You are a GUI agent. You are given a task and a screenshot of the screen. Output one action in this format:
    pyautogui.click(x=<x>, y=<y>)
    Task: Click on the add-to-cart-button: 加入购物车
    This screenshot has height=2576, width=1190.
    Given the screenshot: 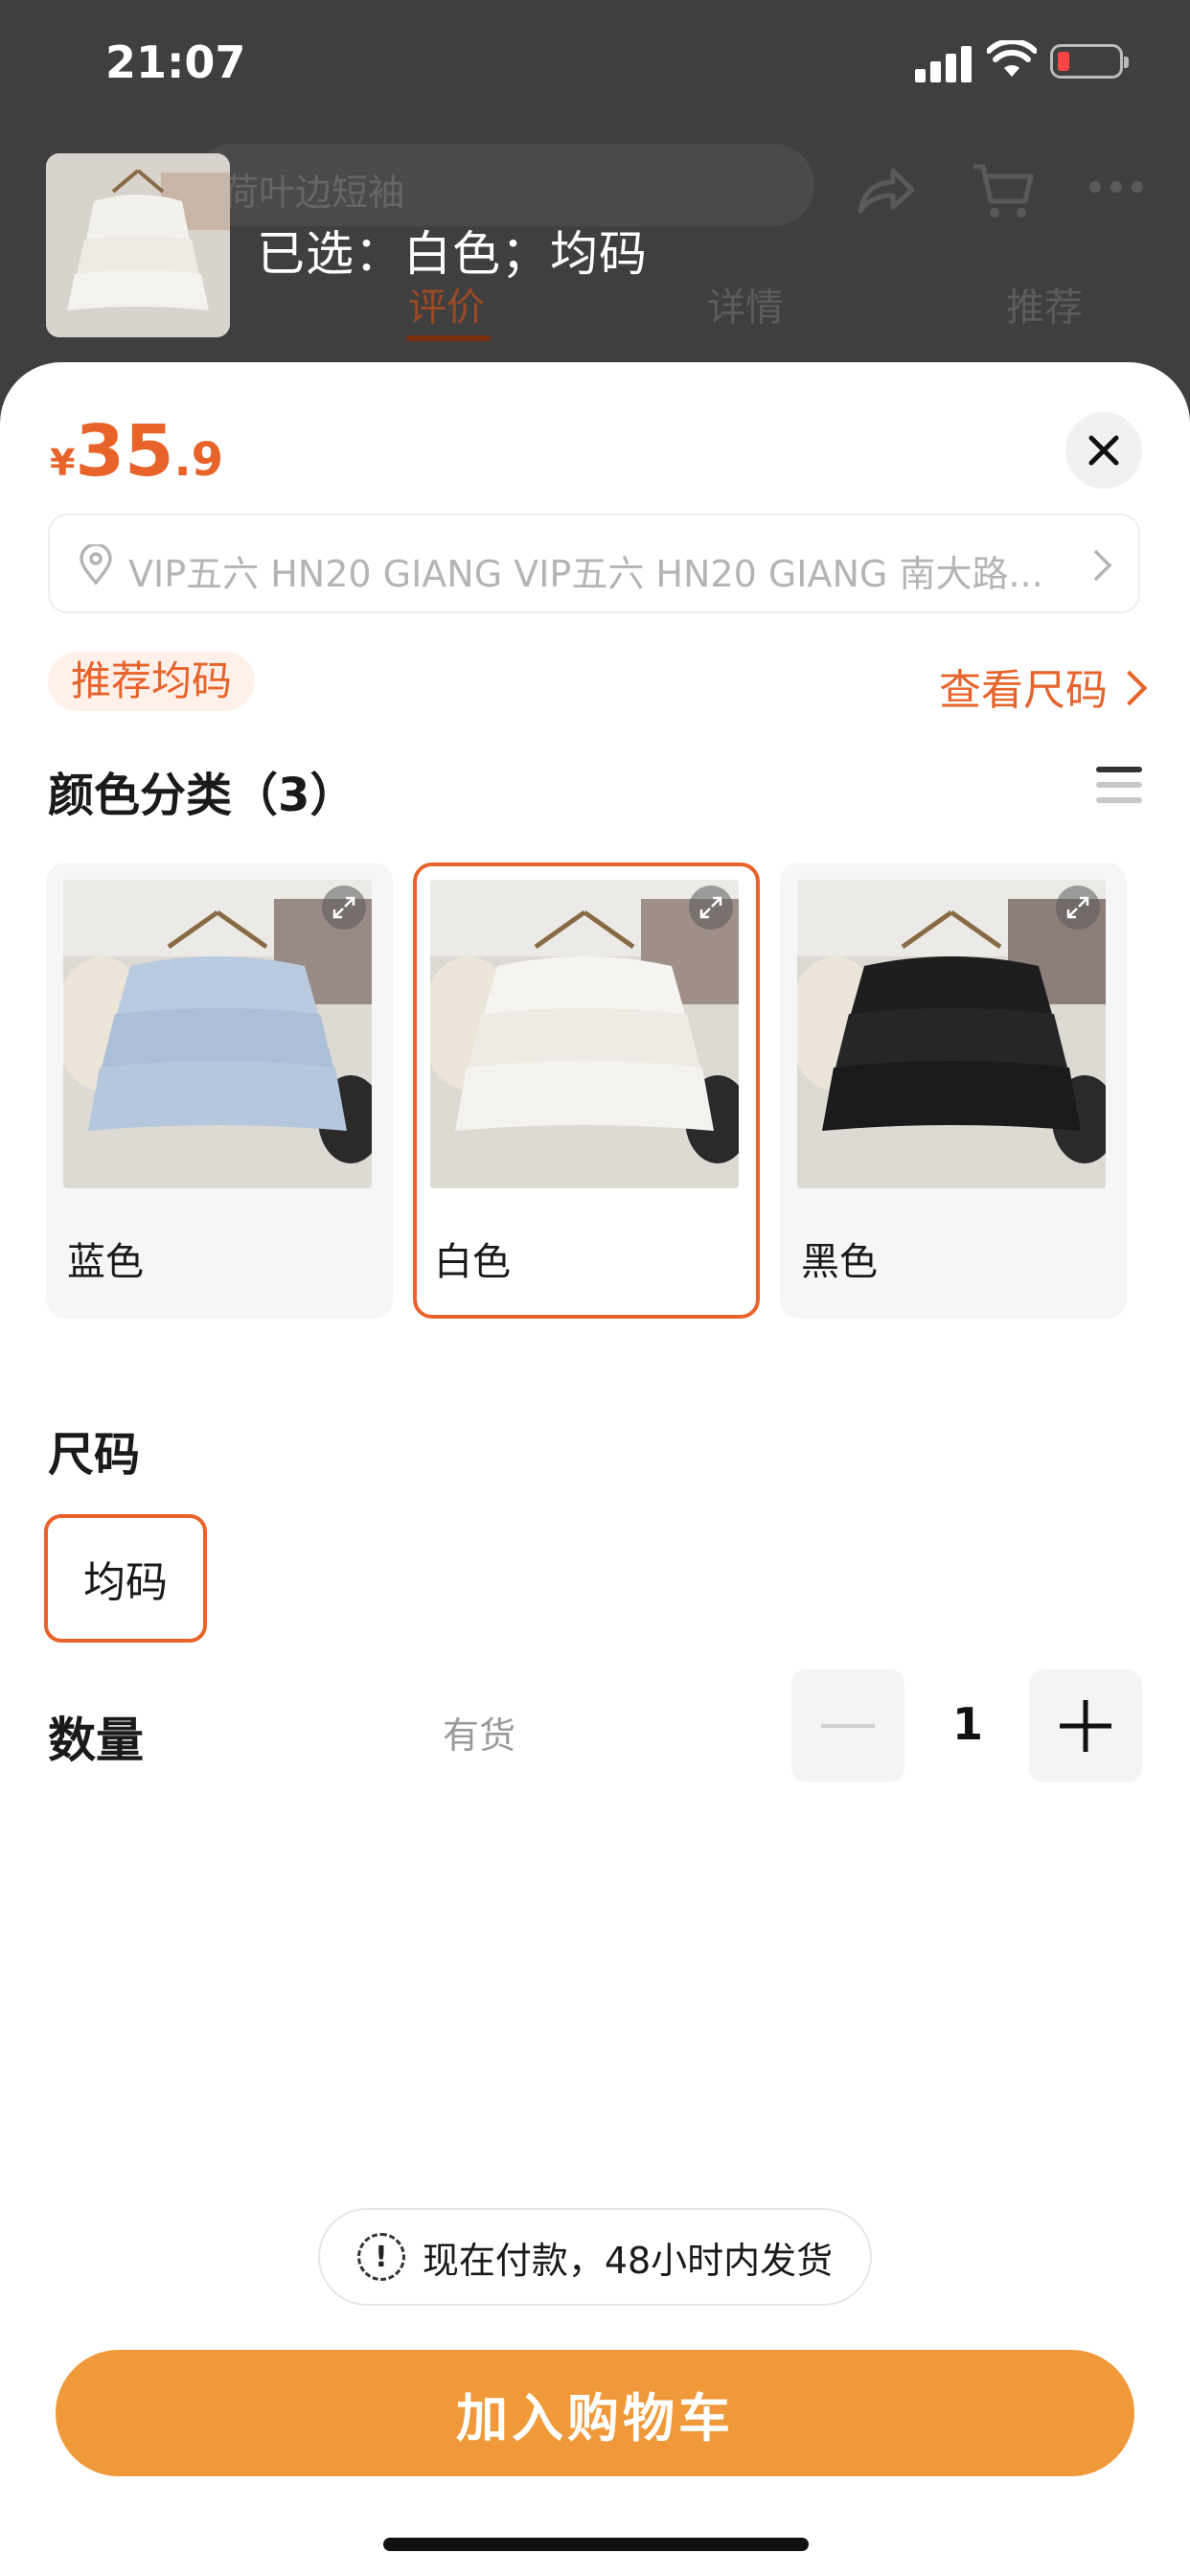 What is the action you would take?
    pyautogui.click(x=595, y=2413)
    